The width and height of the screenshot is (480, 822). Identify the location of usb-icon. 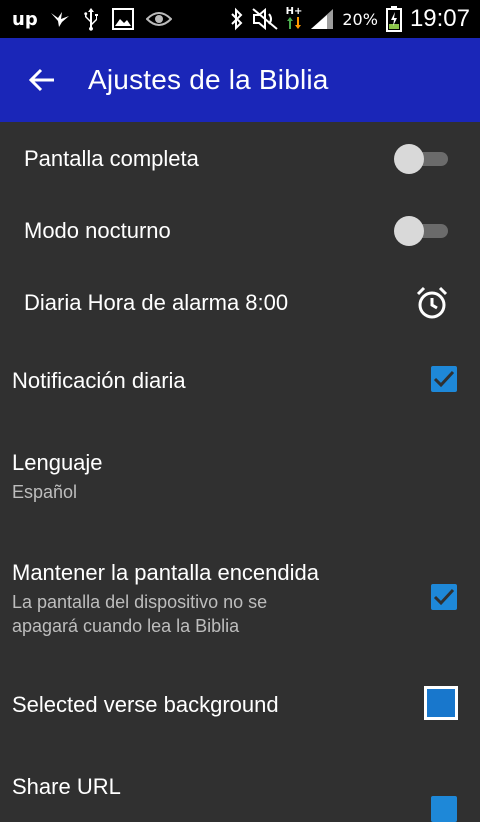
(91, 19).